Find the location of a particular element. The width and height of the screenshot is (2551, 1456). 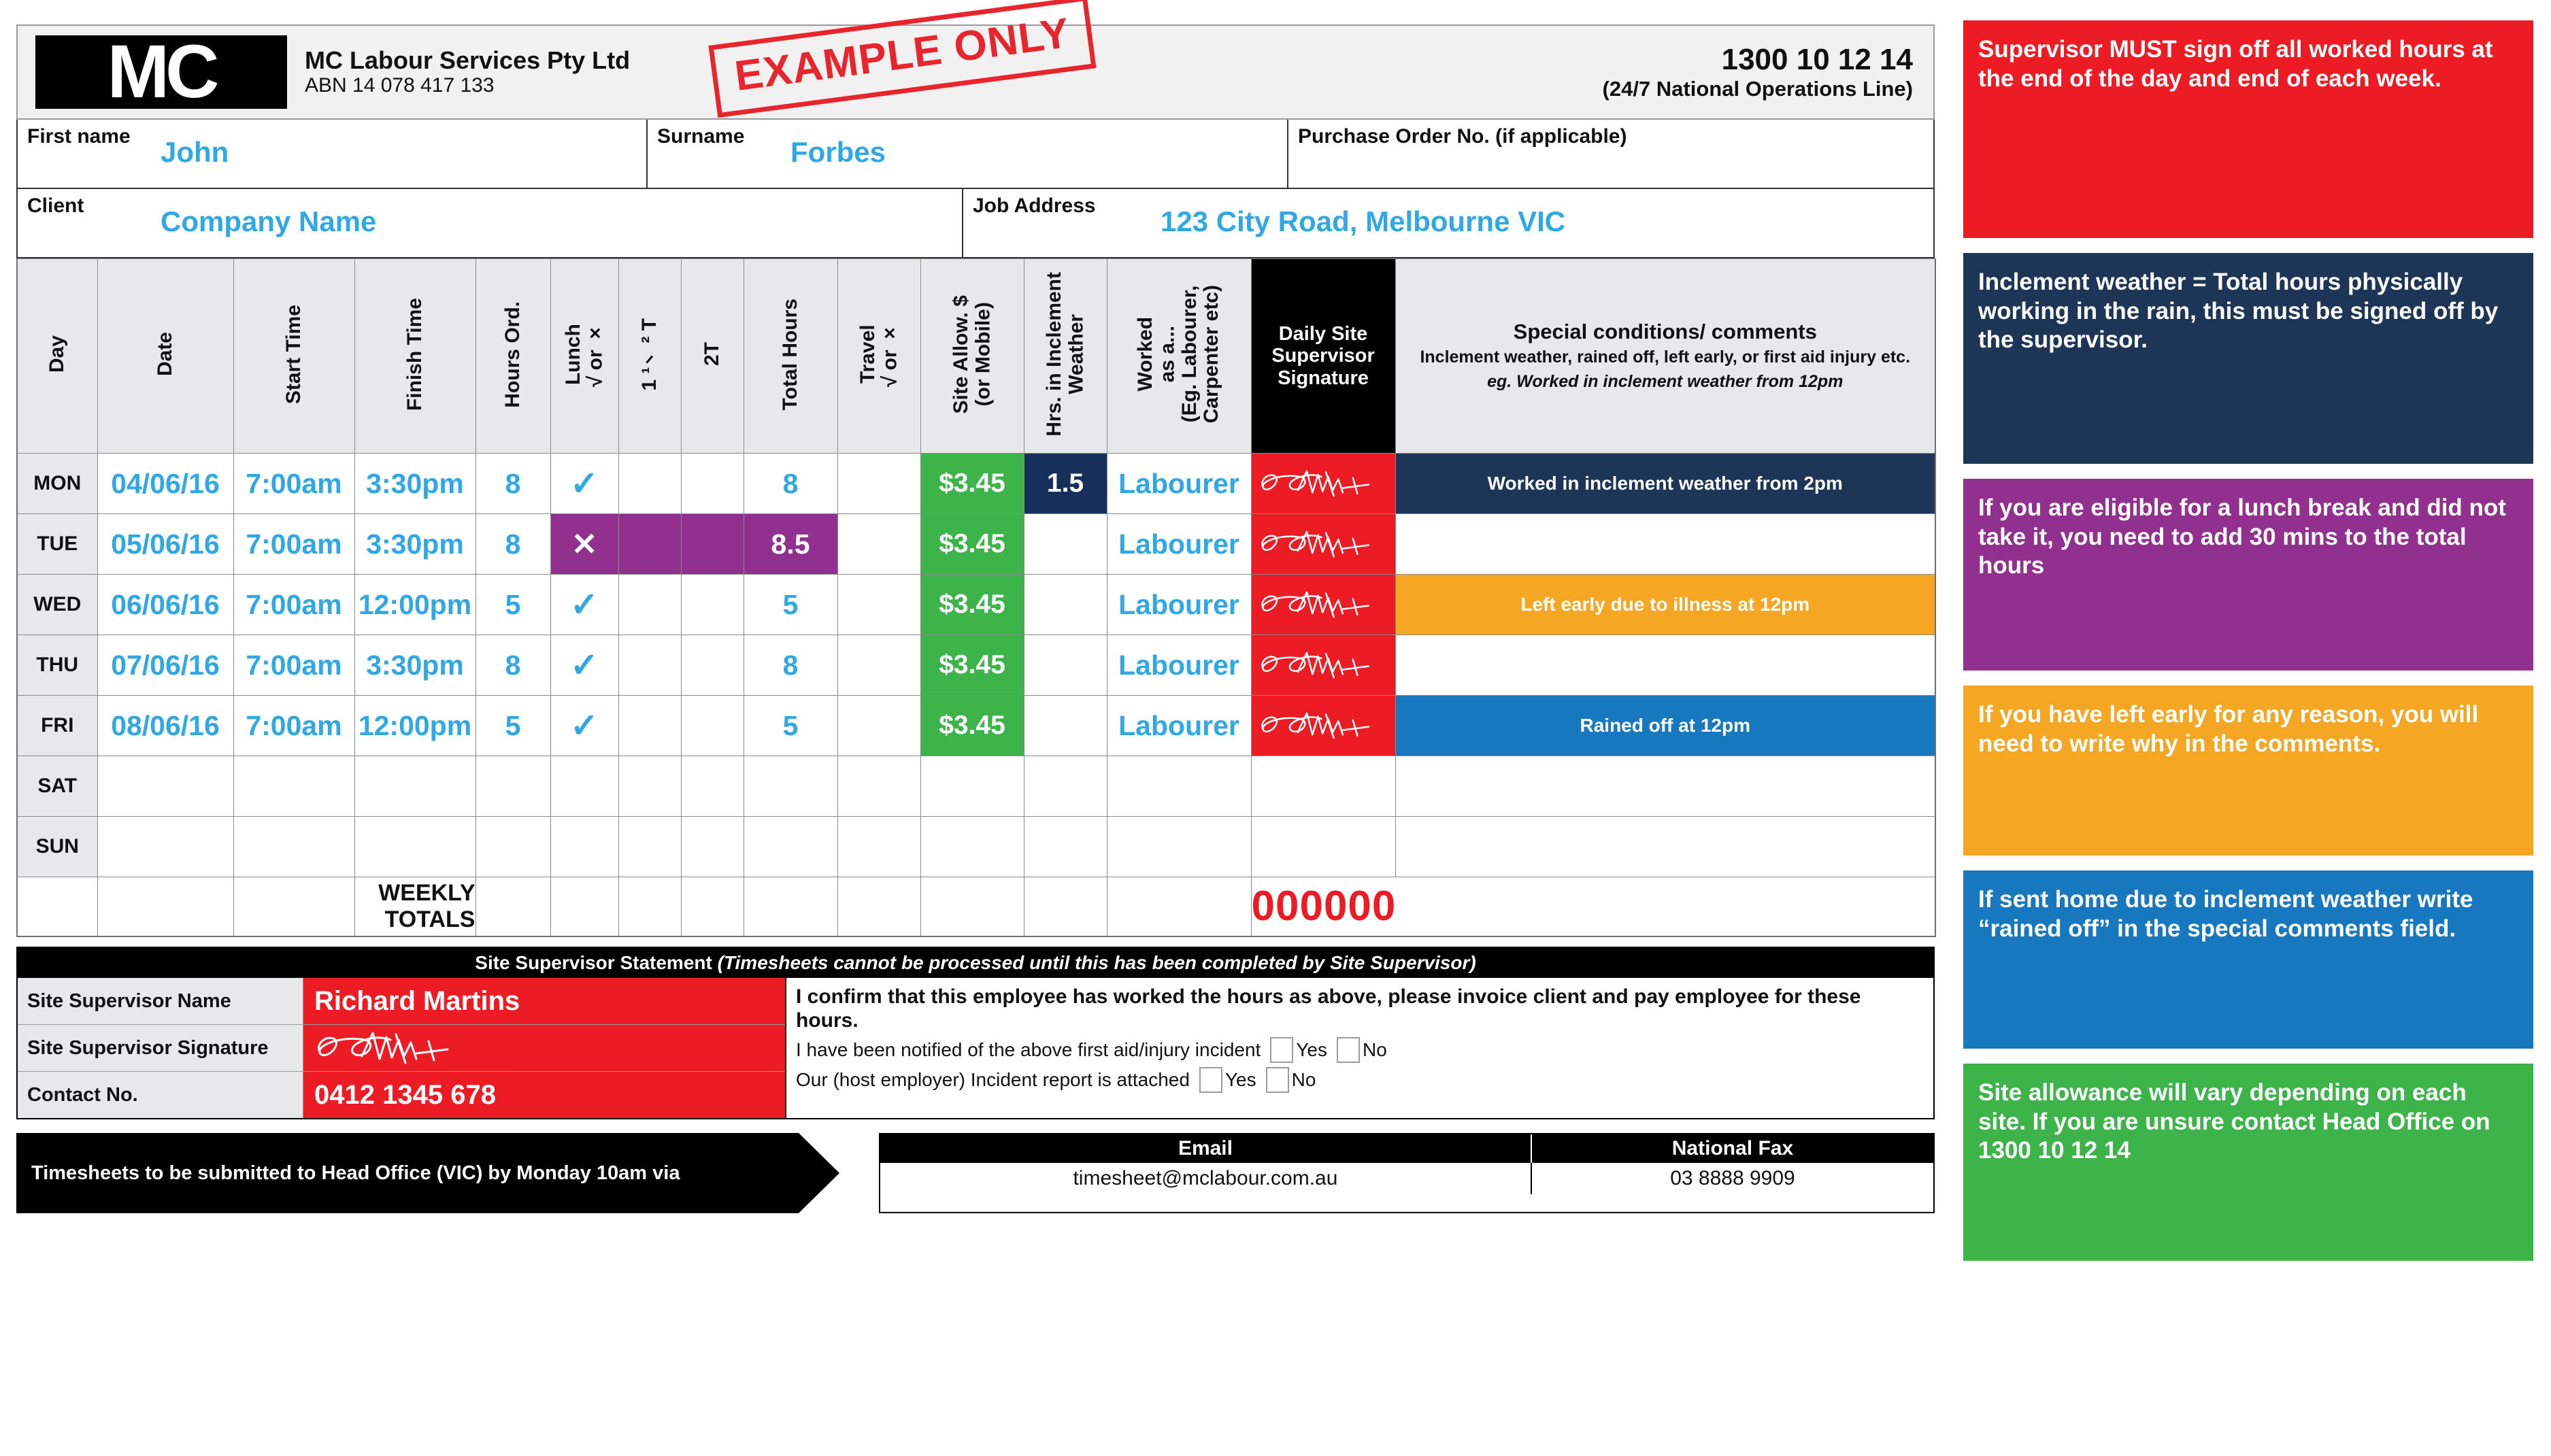

totals-site-allow-cell is located at coordinates (972, 906).